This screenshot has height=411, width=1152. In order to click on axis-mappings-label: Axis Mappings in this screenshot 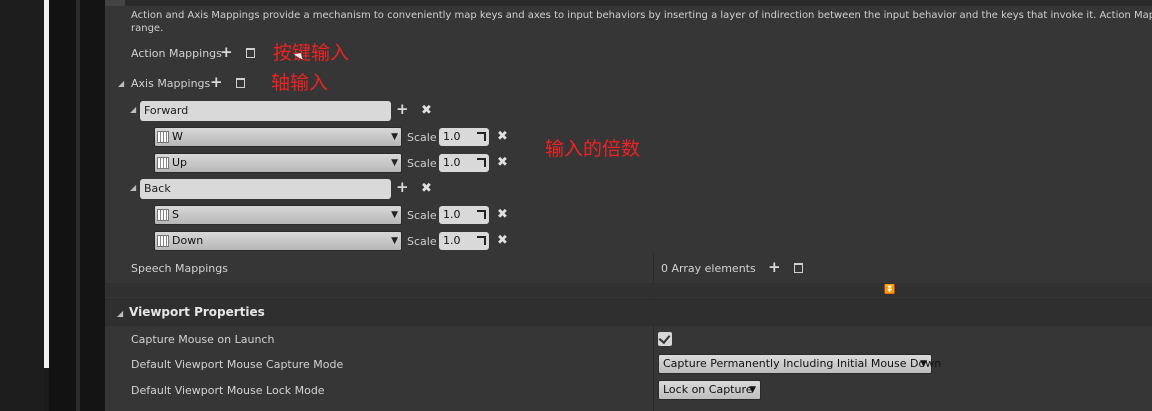, I will do `click(171, 83)`.